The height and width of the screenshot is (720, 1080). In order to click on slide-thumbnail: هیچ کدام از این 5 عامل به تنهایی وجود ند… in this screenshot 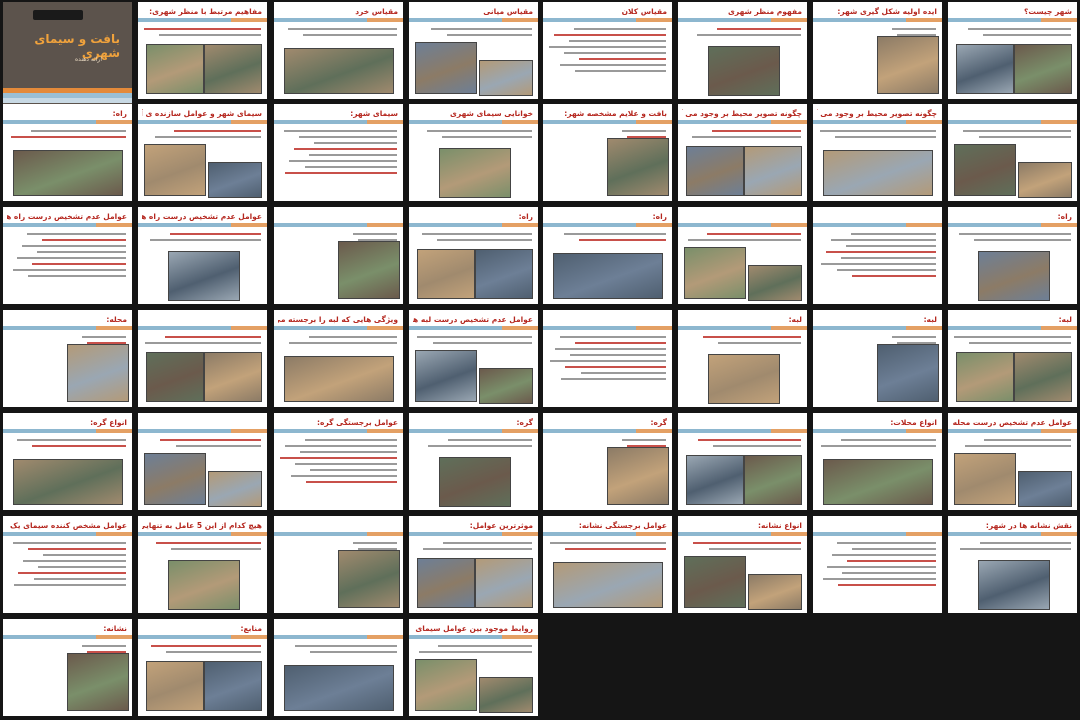, I will do `click(202, 564)`.